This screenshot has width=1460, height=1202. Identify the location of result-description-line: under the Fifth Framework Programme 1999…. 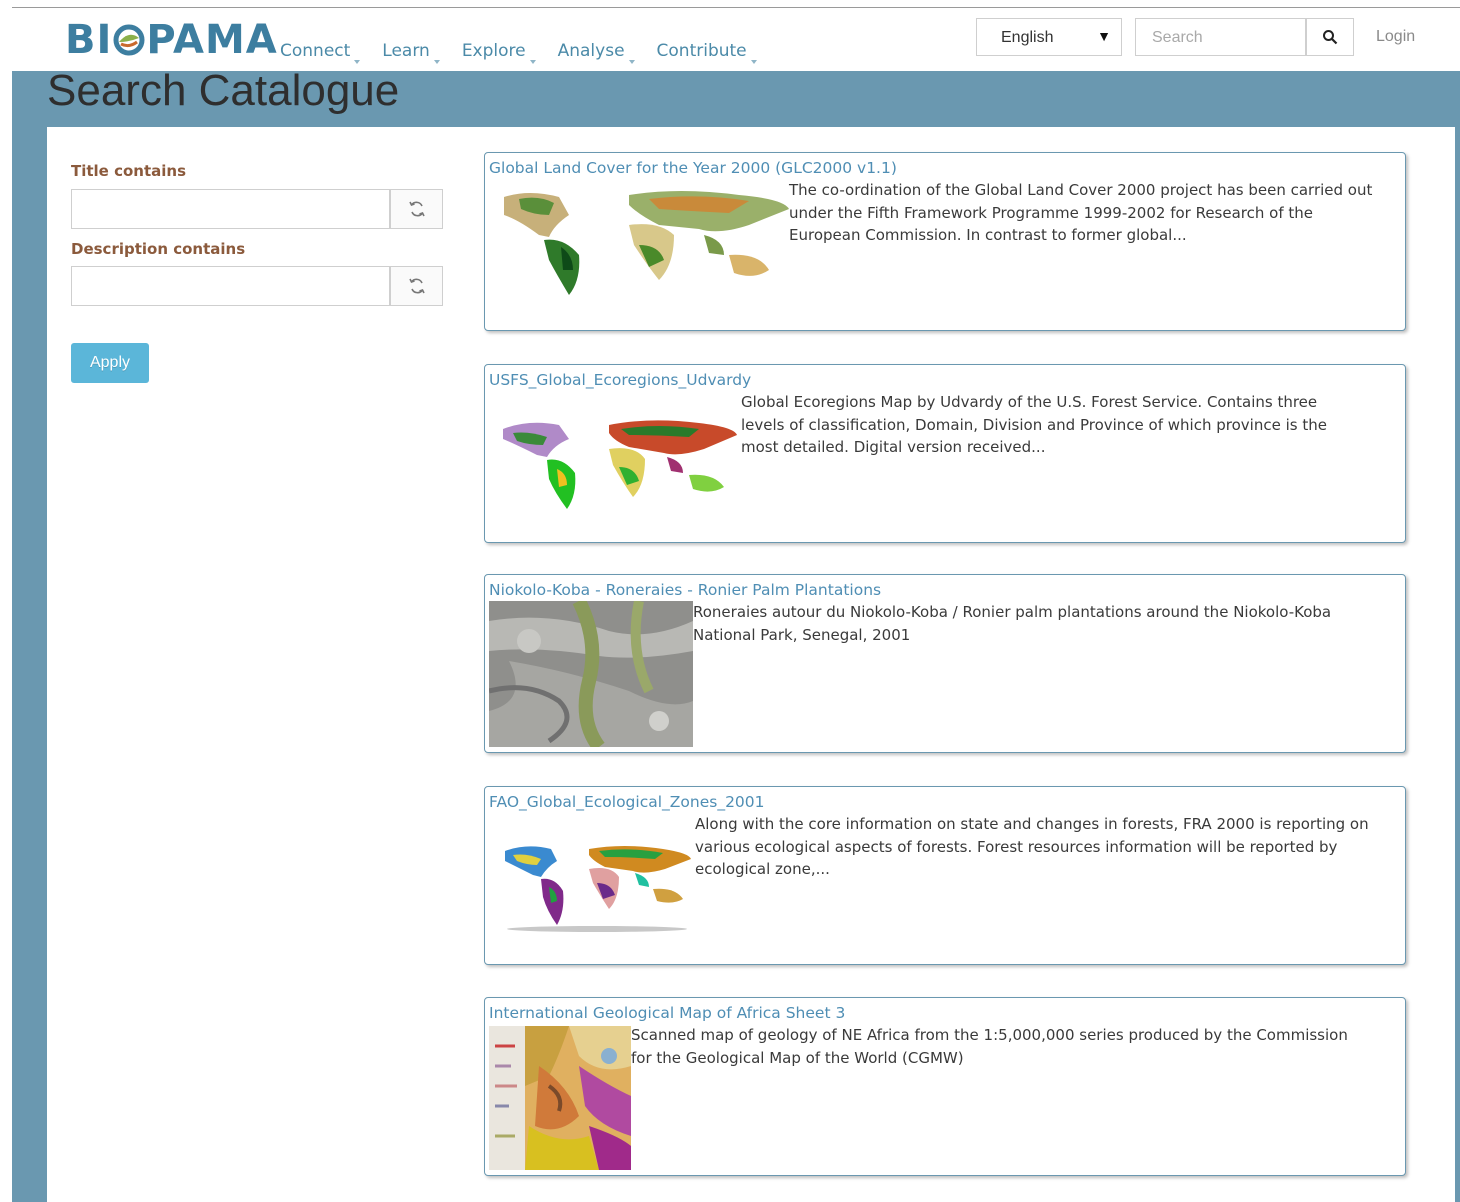
(1051, 212).